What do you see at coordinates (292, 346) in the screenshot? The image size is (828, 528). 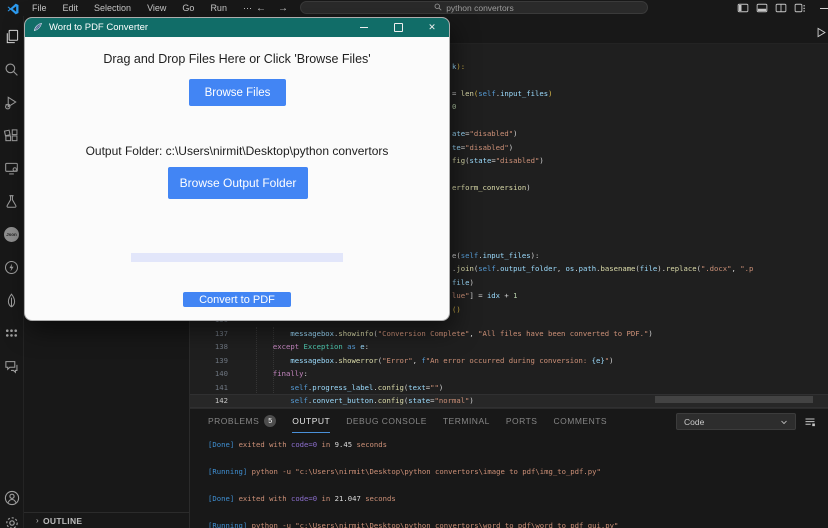 I see `code-line-138: 138 except Exception as e:` at bounding box center [292, 346].